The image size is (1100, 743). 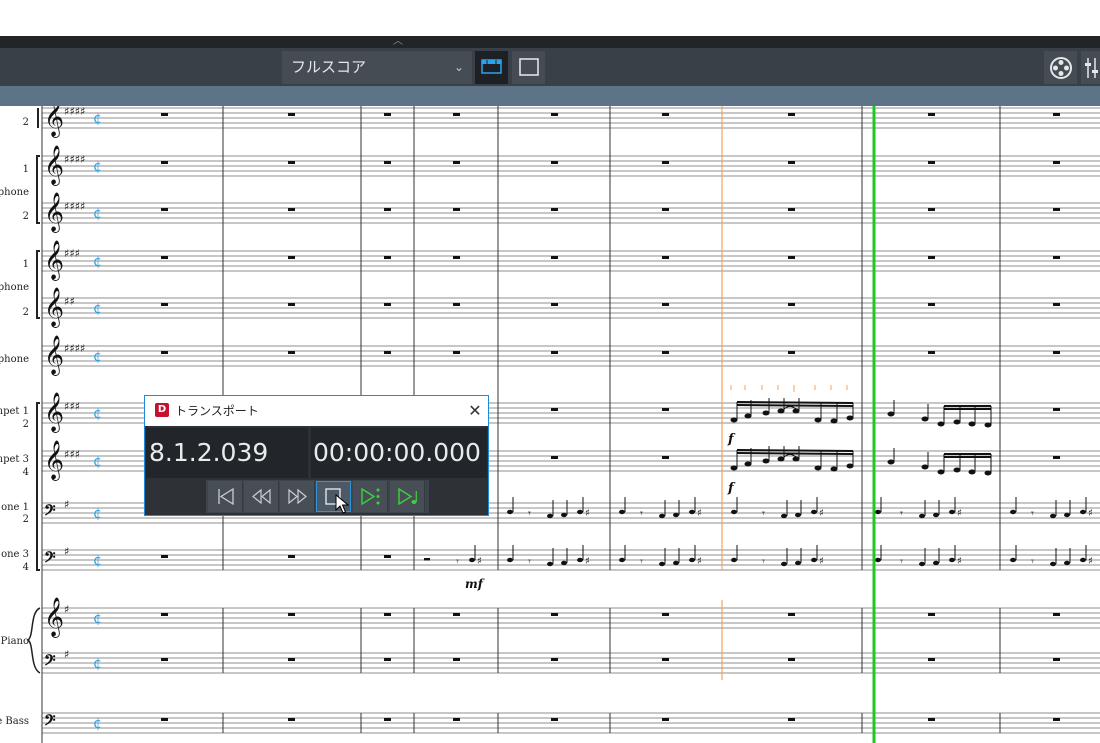 I want to click on page-view-button, so click(x=491, y=67).